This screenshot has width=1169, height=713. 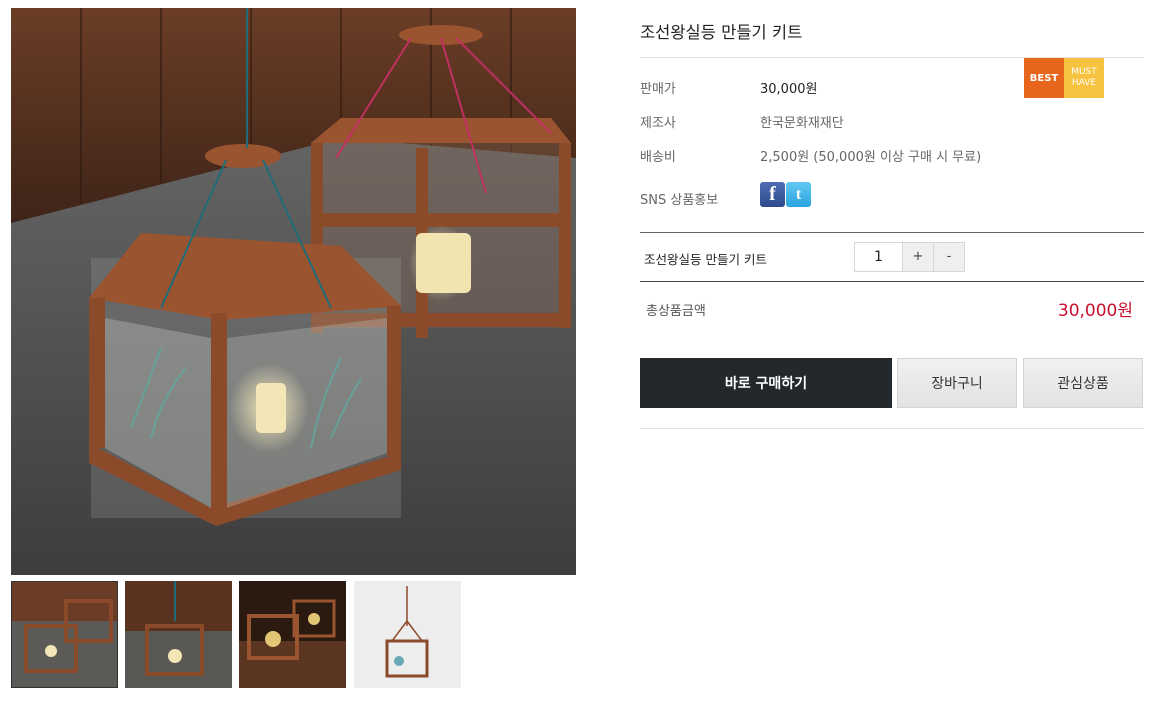 What do you see at coordinates (658, 89) in the screenshot?
I see `price-label: 판매가` at bounding box center [658, 89].